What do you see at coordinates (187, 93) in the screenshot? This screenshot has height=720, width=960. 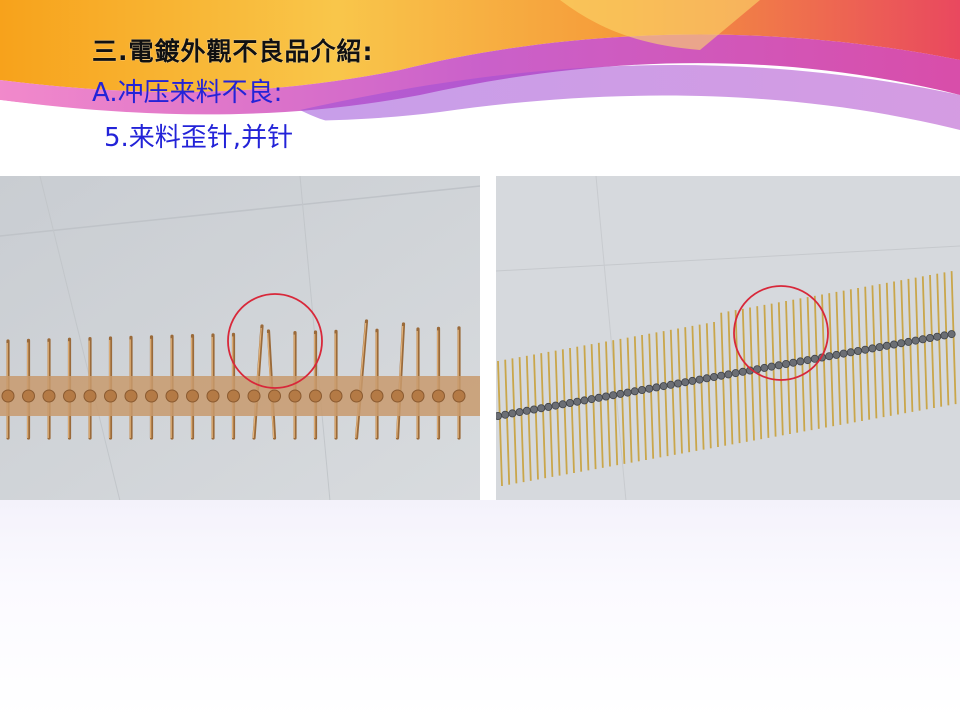 I see `section-subtitle: A.冲压来料不良:` at bounding box center [187, 93].